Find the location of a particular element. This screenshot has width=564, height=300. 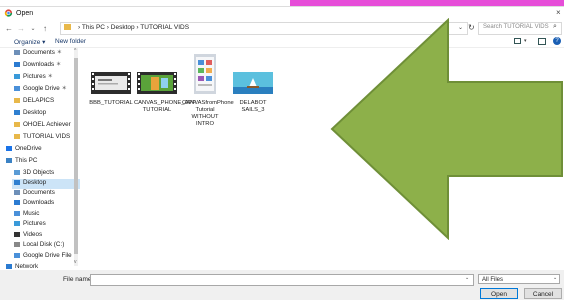

videos-icon is located at coordinates (17, 234).